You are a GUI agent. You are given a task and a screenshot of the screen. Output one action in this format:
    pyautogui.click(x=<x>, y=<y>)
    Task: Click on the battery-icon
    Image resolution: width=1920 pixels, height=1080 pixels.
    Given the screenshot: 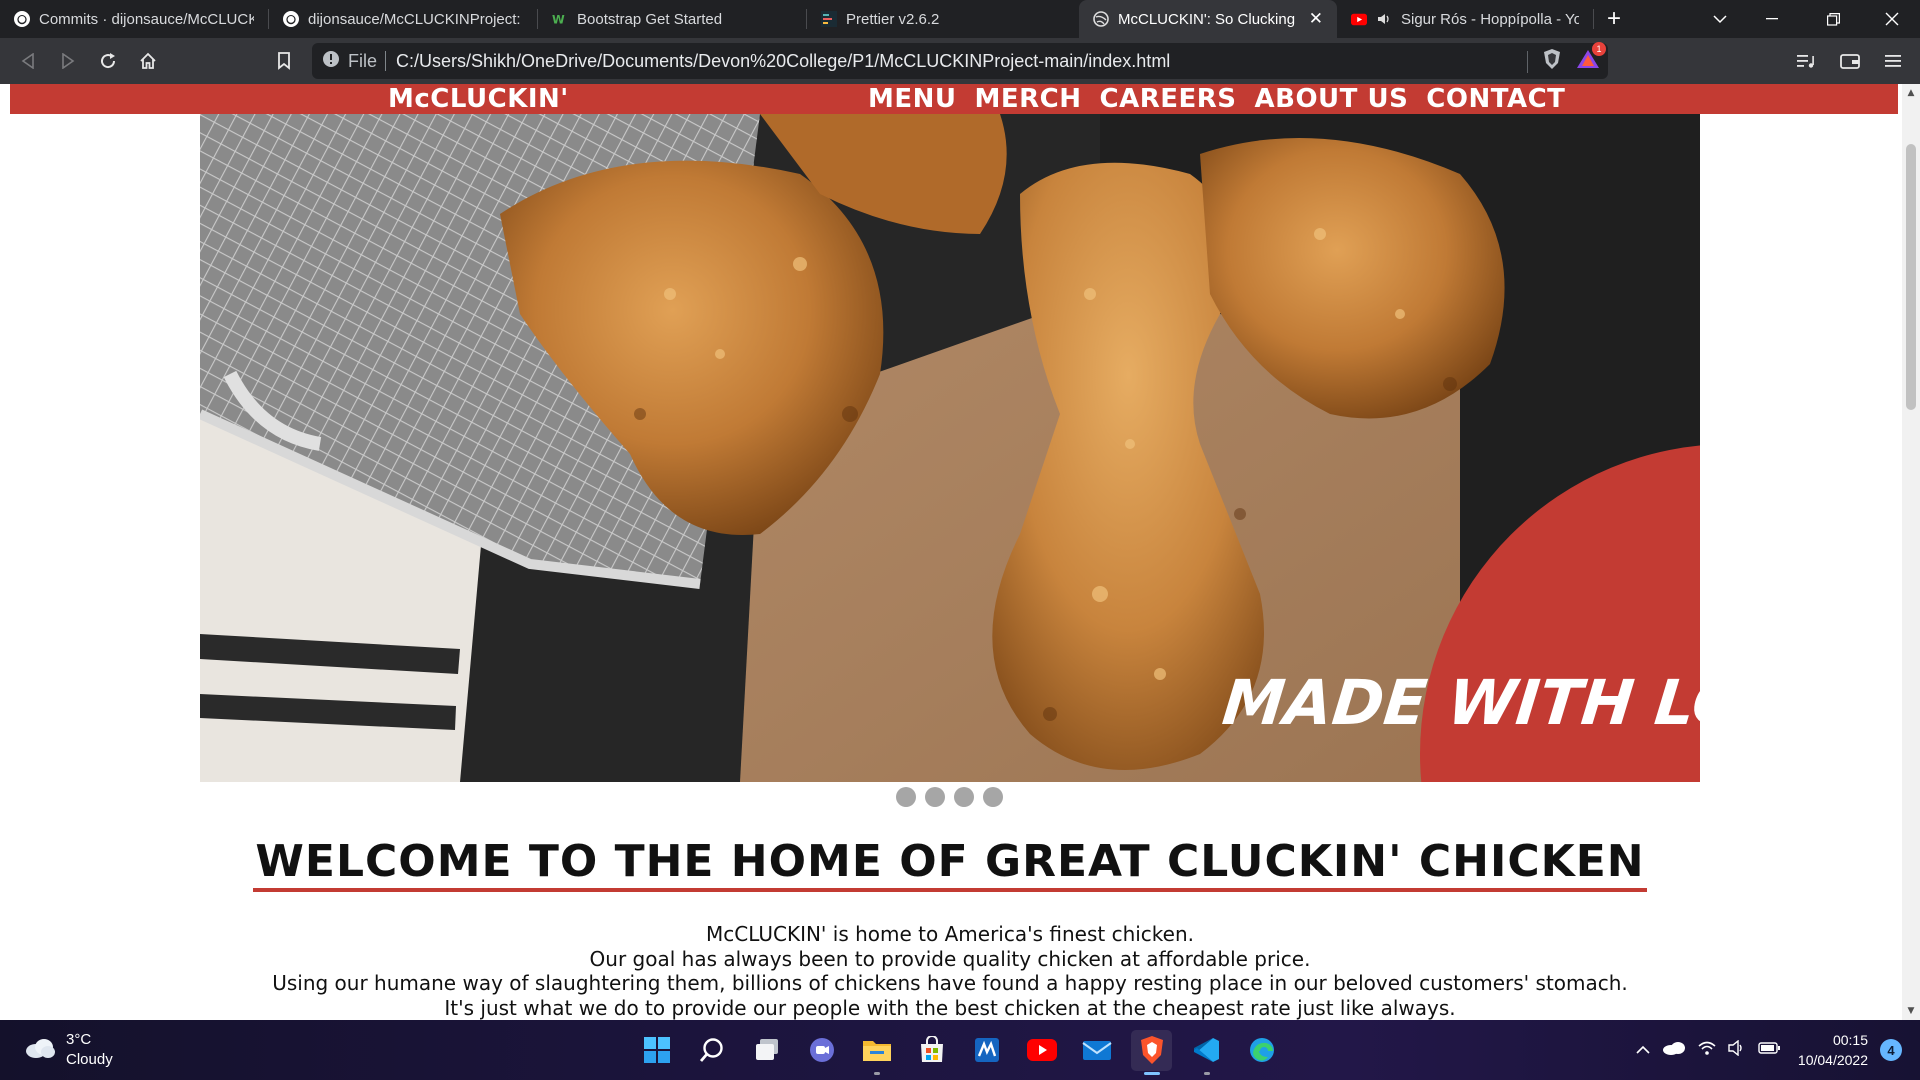 What is the action you would take?
    pyautogui.click(x=1769, y=1050)
    